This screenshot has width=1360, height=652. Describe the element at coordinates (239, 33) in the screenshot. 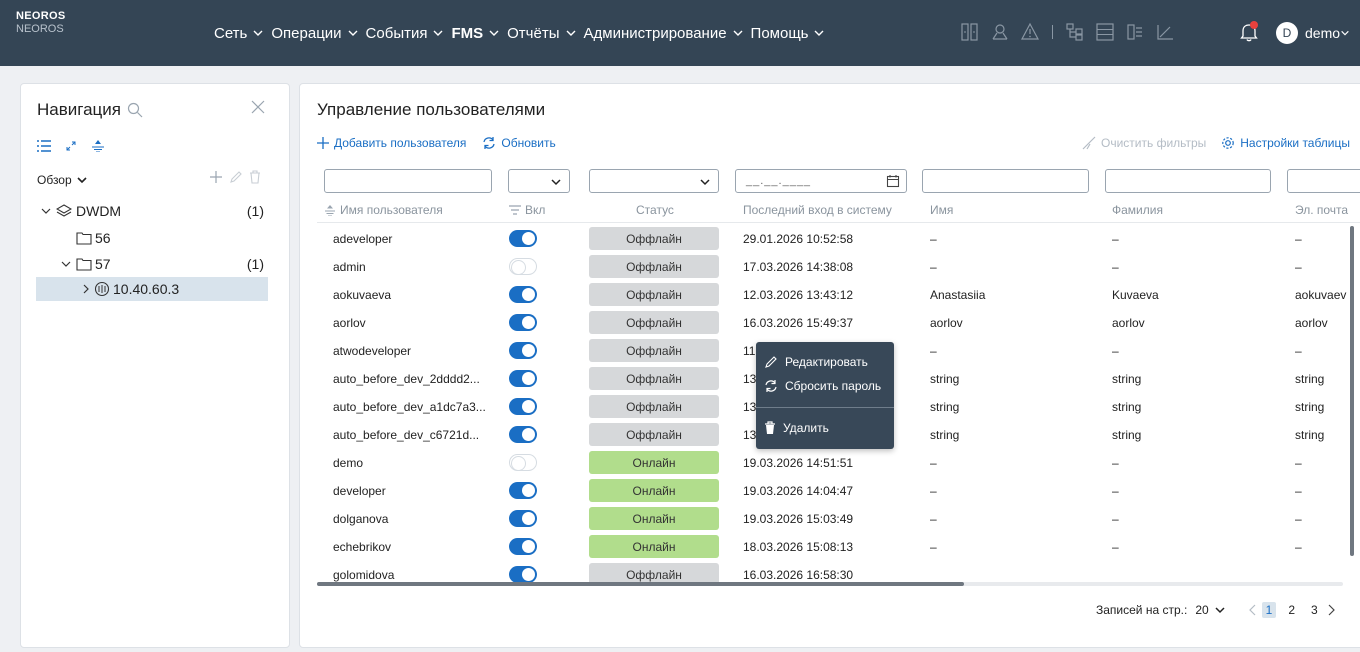

I see `menu-network: Сеть` at that location.